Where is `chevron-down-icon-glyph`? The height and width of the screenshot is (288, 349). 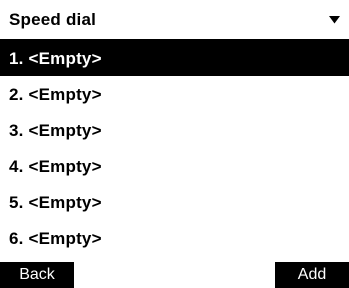
chevron-down-icon-glyph is located at coordinates (334, 19).